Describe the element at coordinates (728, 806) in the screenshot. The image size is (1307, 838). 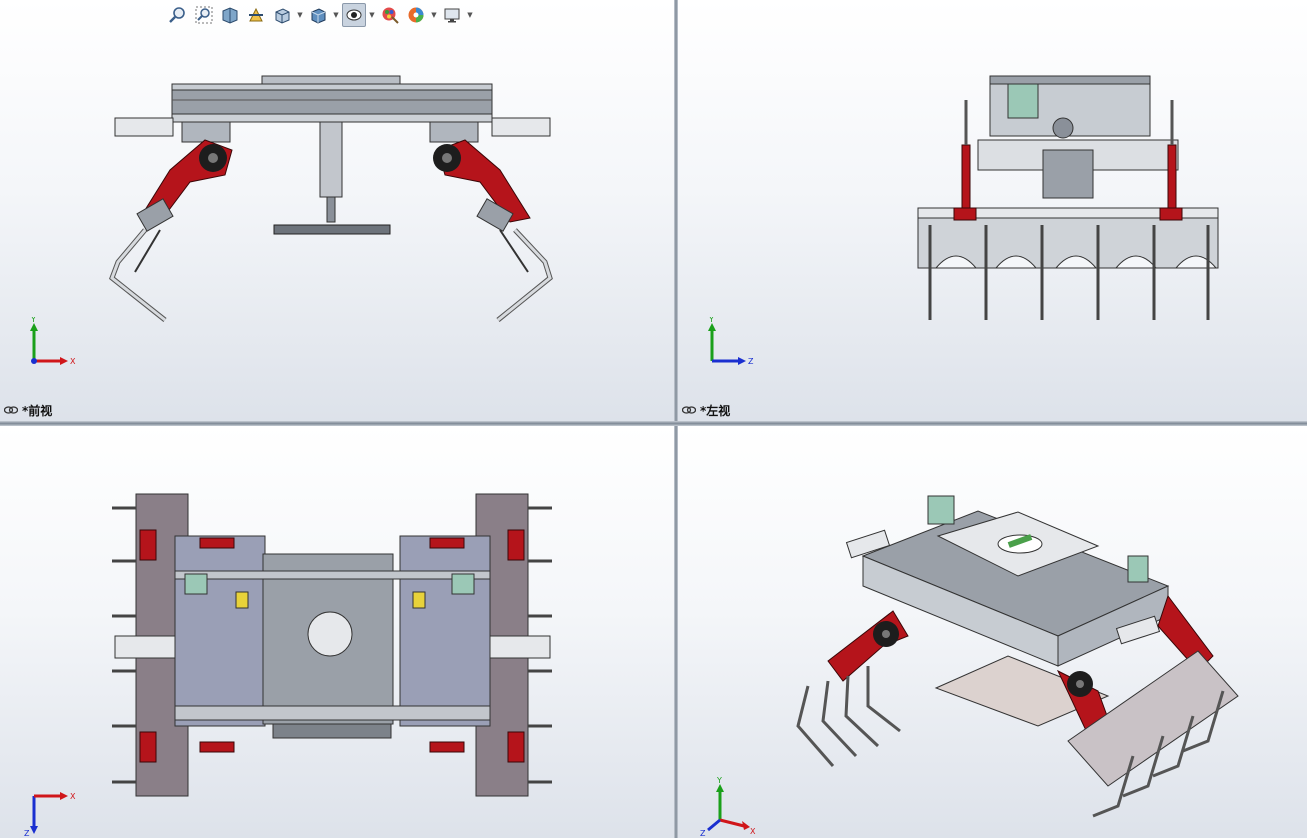
I see `triad-axes: Y X Z` at that location.